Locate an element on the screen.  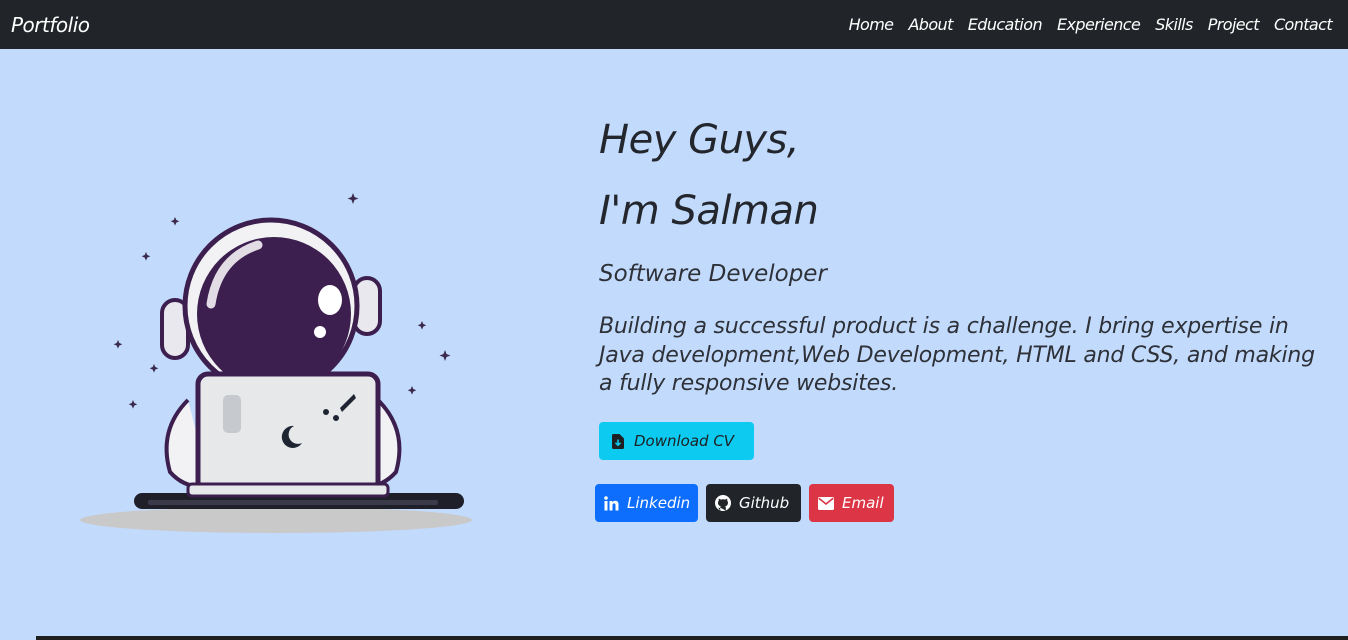
brand-logo: Portfolio is located at coordinates (50, 25).